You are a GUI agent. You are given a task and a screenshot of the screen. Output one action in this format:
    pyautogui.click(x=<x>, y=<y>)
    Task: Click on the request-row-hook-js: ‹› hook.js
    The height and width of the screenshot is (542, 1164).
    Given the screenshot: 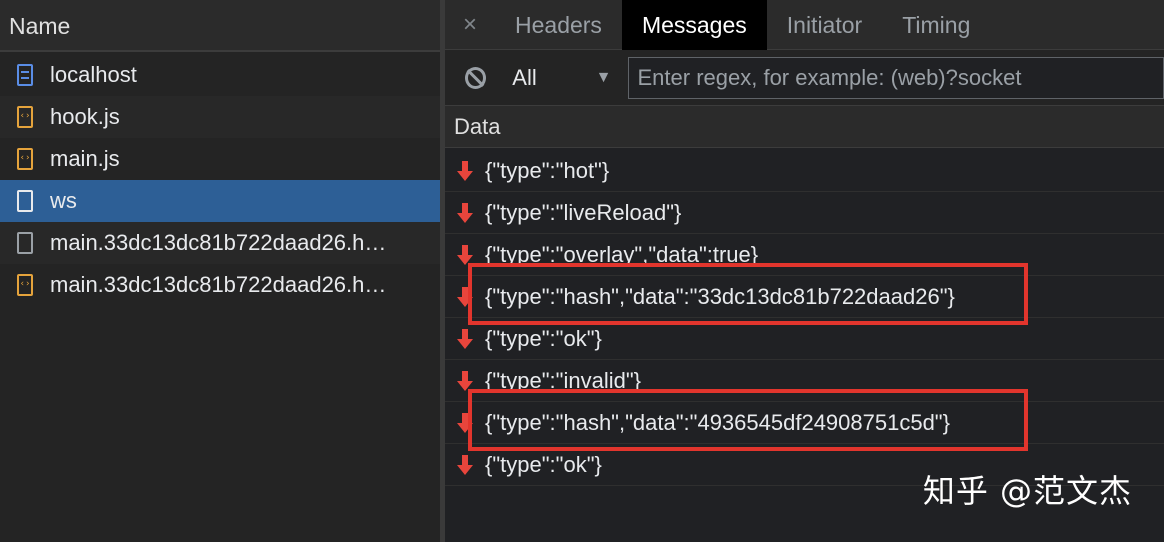 What is the action you would take?
    pyautogui.click(x=220, y=117)
    